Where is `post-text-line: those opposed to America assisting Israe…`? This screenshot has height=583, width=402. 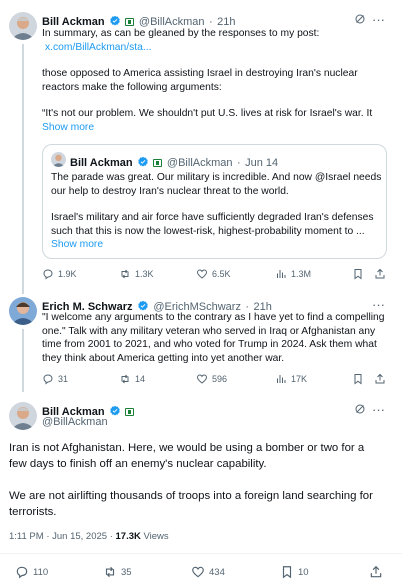
post-text-line: those opposed to America assisting Israe… is located at coordinates (200, 73).